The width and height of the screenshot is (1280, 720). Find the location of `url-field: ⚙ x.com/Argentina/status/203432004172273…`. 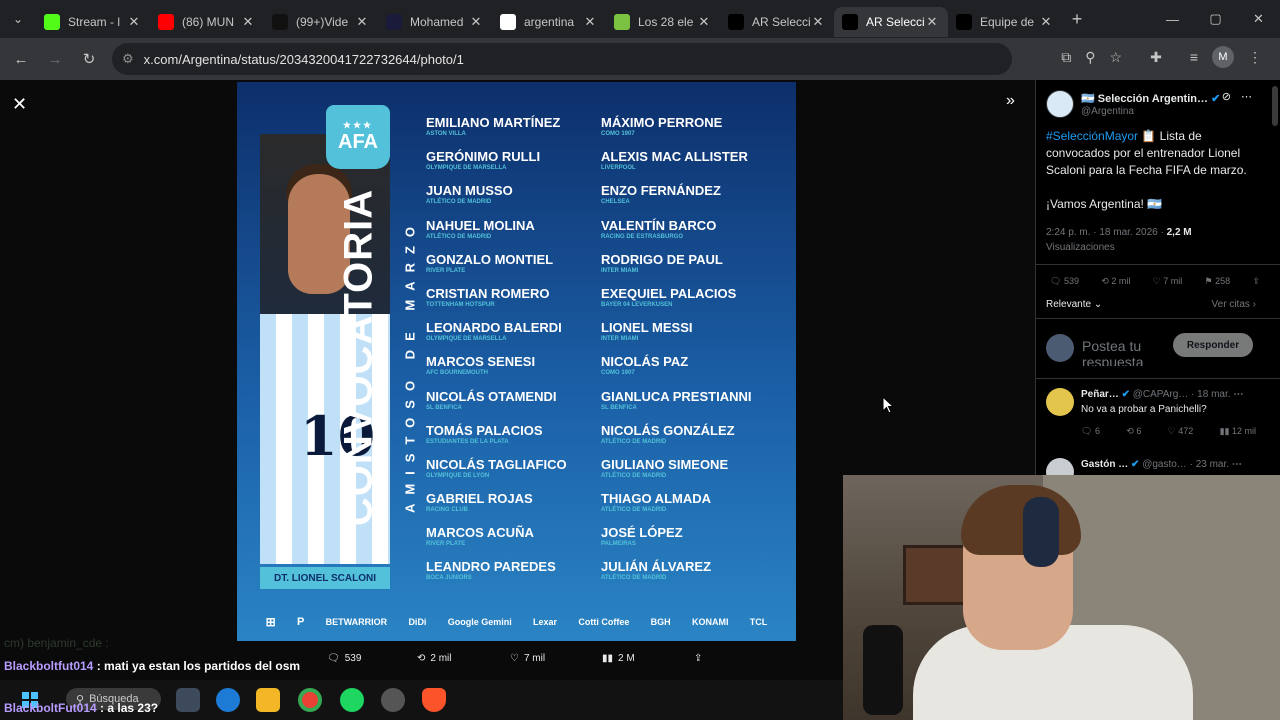

url-field: ⚙ x.com/Argentina/status/203432004172273… is located at coordinates (562, 59).